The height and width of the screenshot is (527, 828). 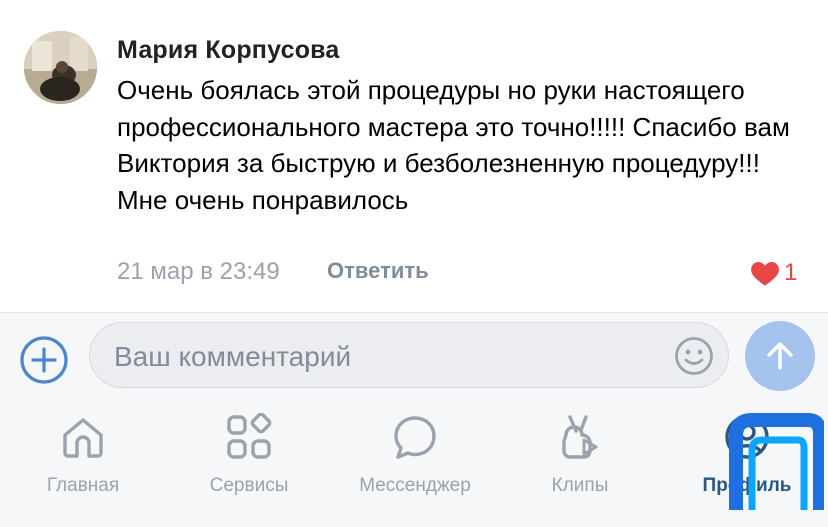 I want to click on home-icon, so click(x=83, y=438).